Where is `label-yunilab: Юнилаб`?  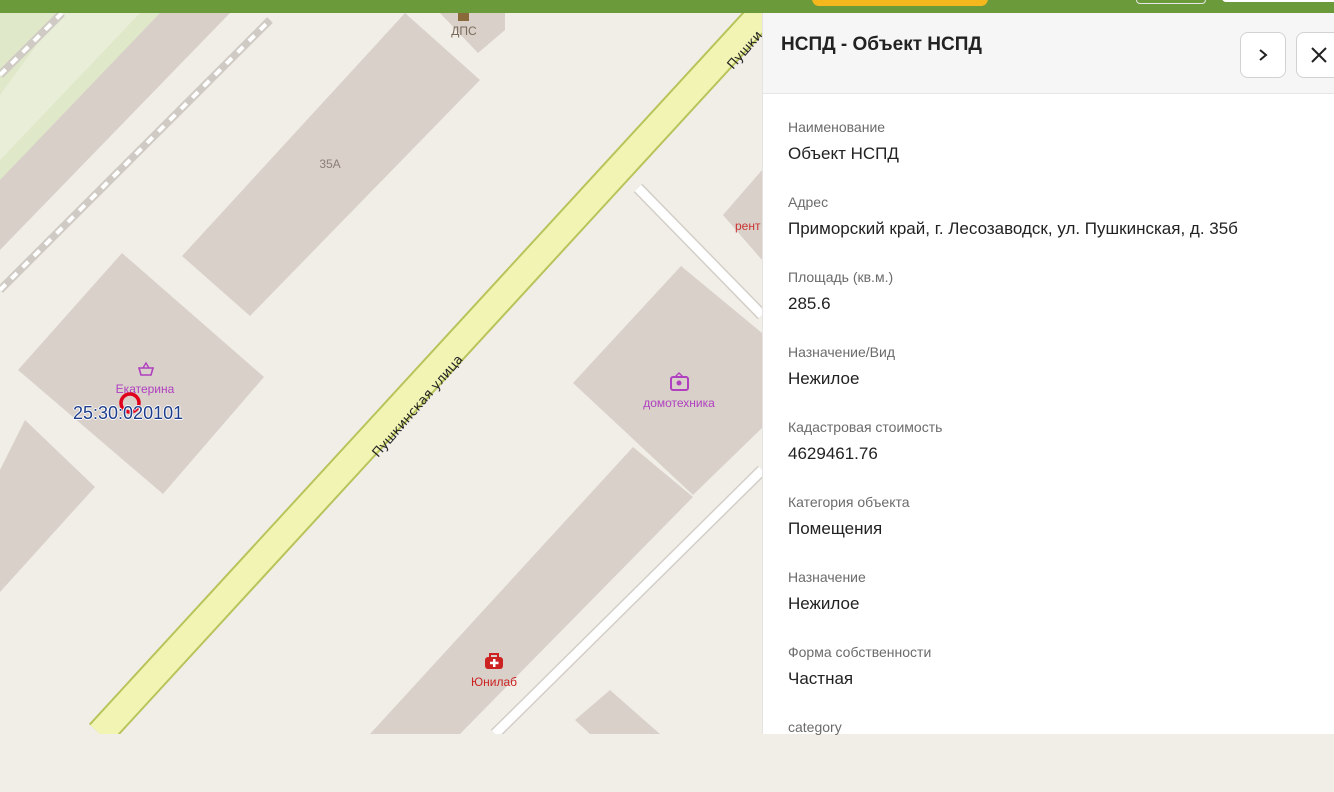 label-yunilab: Юнилаб is located at coordinates (494, 682).